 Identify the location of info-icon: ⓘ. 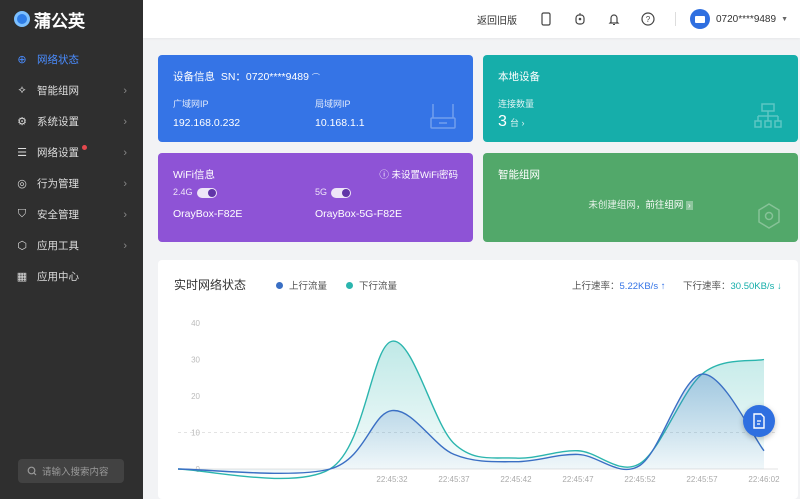
(385, 175).